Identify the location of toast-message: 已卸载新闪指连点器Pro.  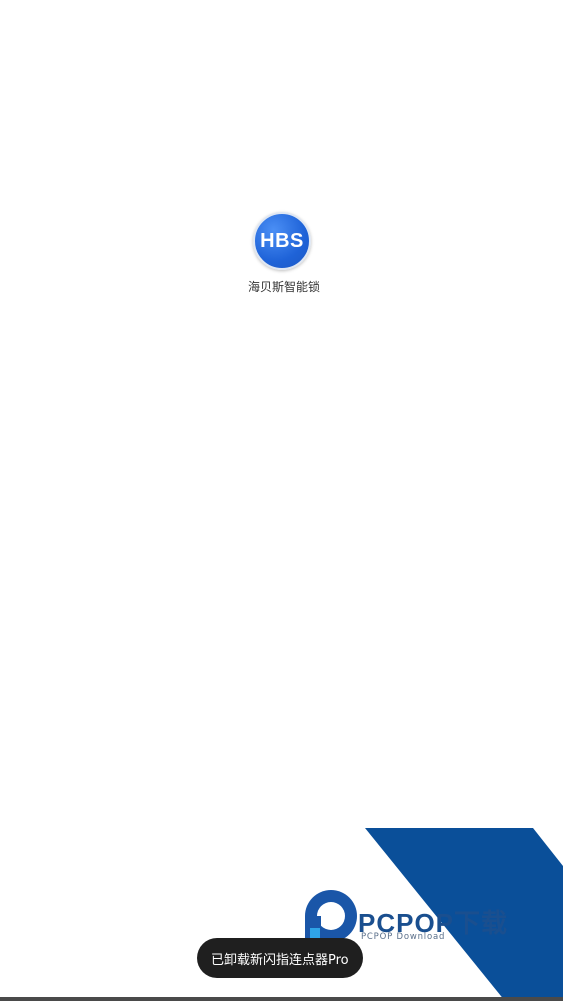
(280, 958).